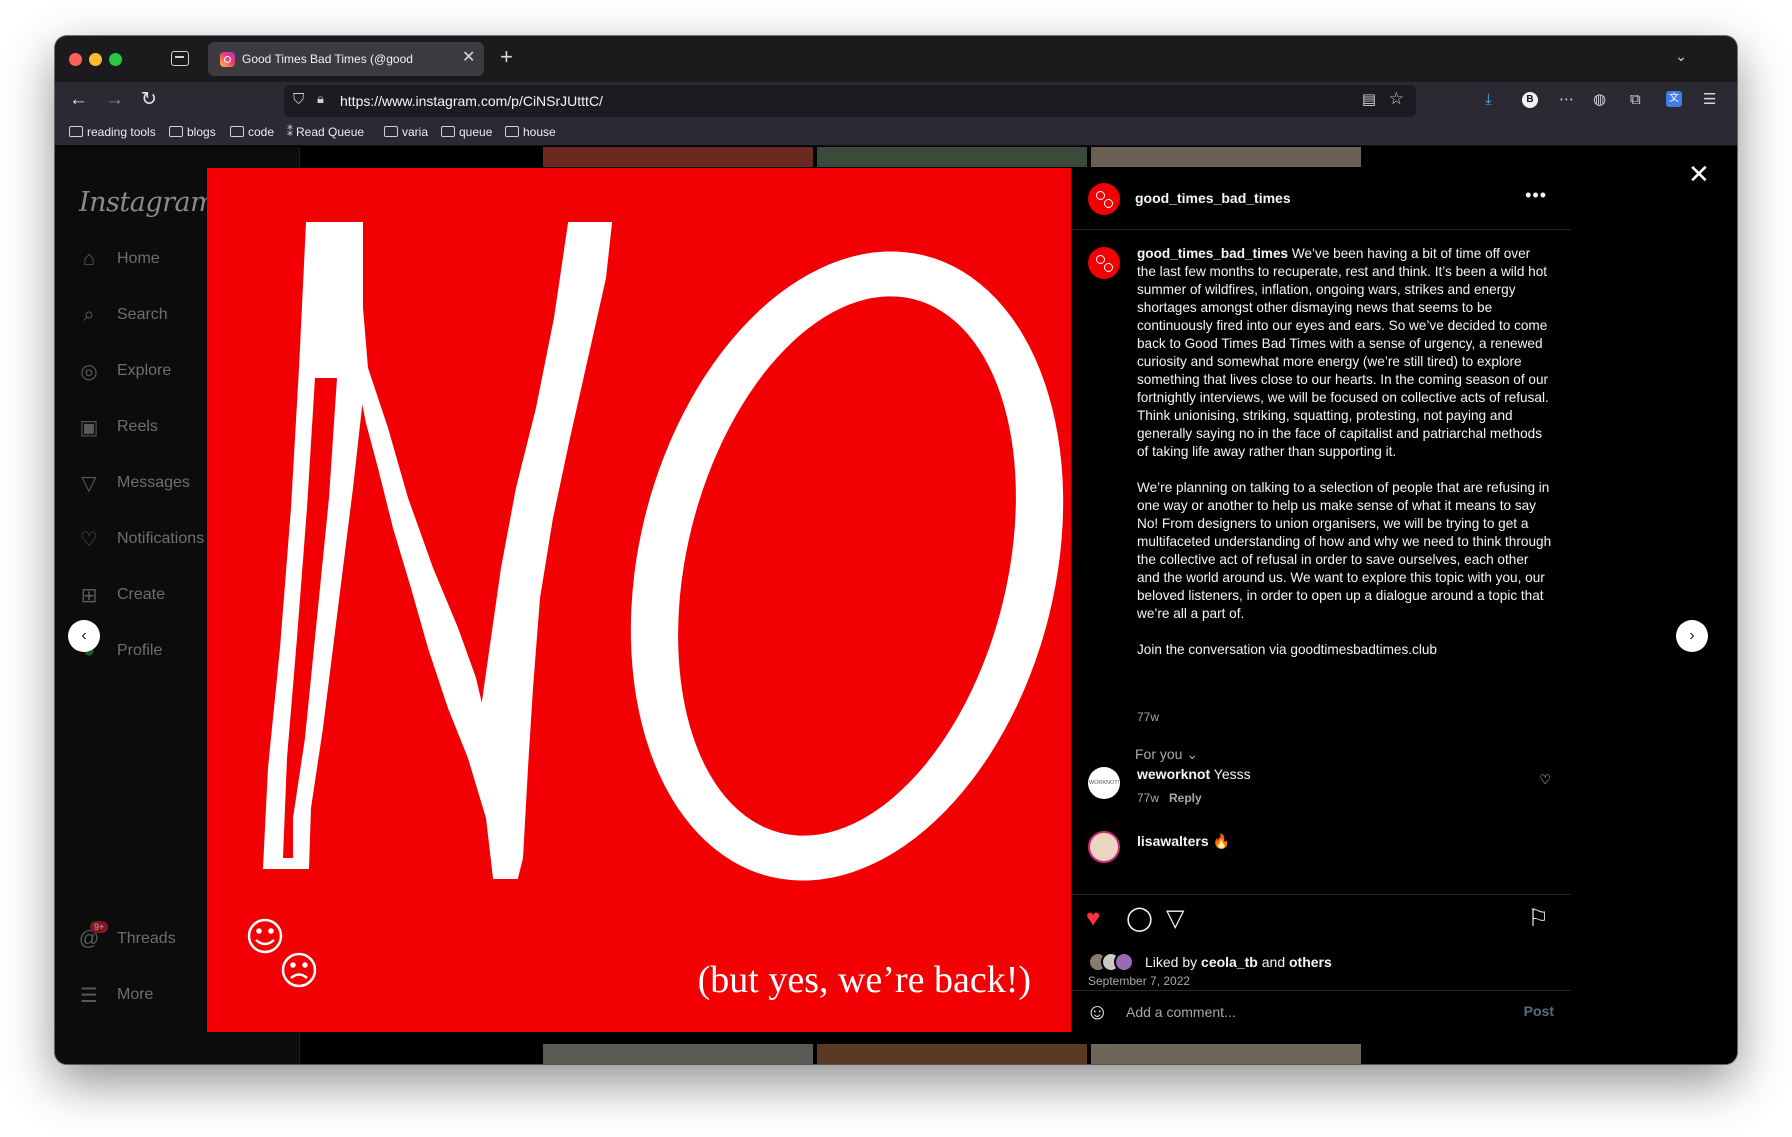 The height and width of the screenshot is (1137, 1792). Describe the element at coordinates (1699, 174) in the screenshot. I see `close-modal-icon: ✕` at that location.